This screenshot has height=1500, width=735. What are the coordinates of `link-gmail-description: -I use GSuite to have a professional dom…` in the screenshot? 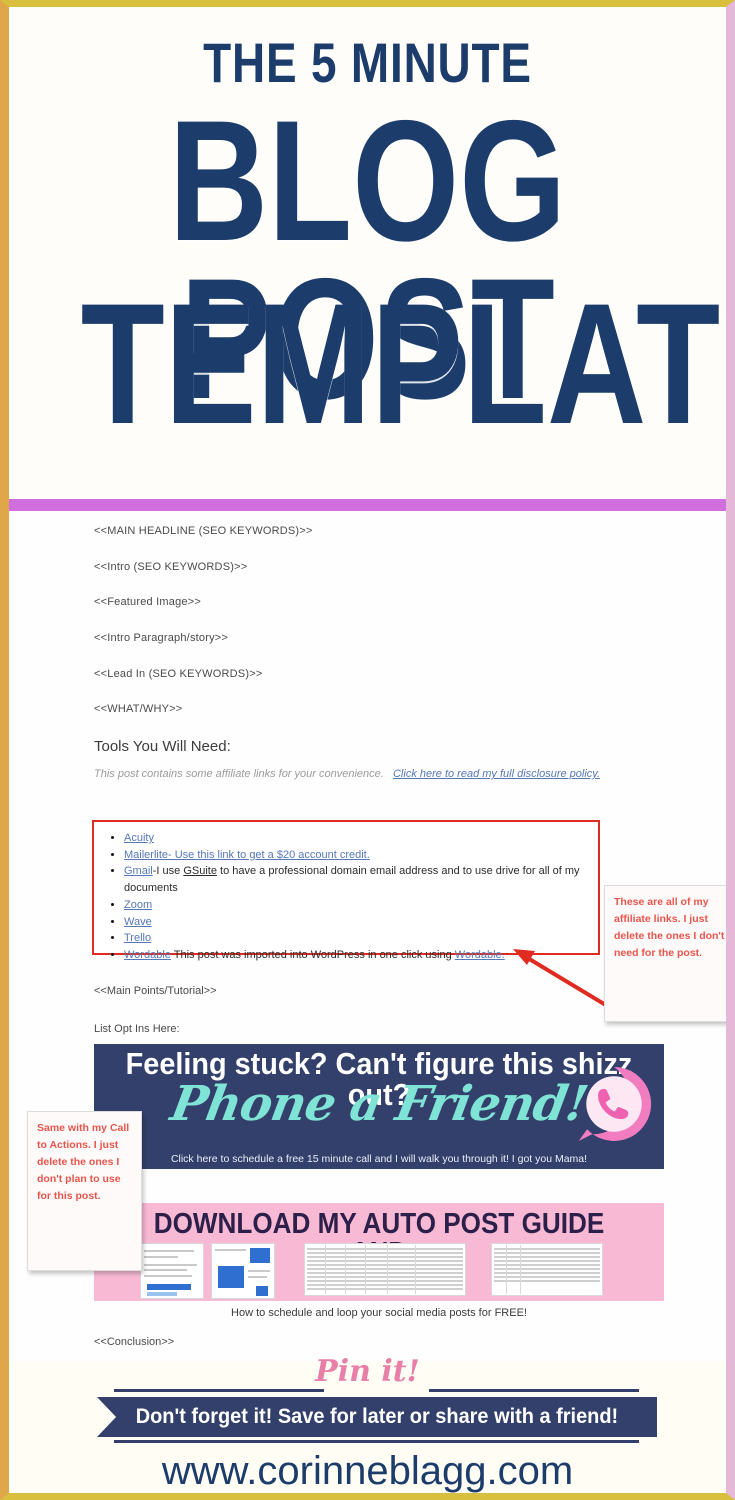 It's located at (352, 880).